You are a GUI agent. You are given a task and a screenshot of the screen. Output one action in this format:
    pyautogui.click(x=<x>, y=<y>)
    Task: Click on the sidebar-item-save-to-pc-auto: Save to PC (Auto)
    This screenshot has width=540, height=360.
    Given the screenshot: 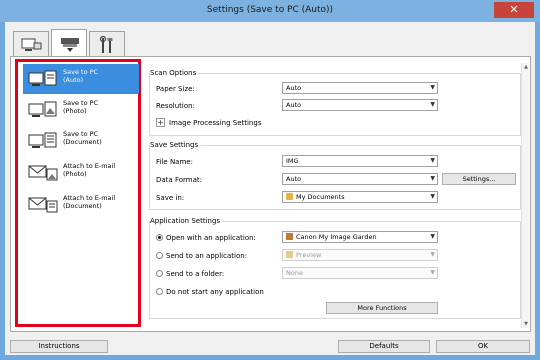 What is the action you would take?
    pyautogui.click(x=81, y=79)
    